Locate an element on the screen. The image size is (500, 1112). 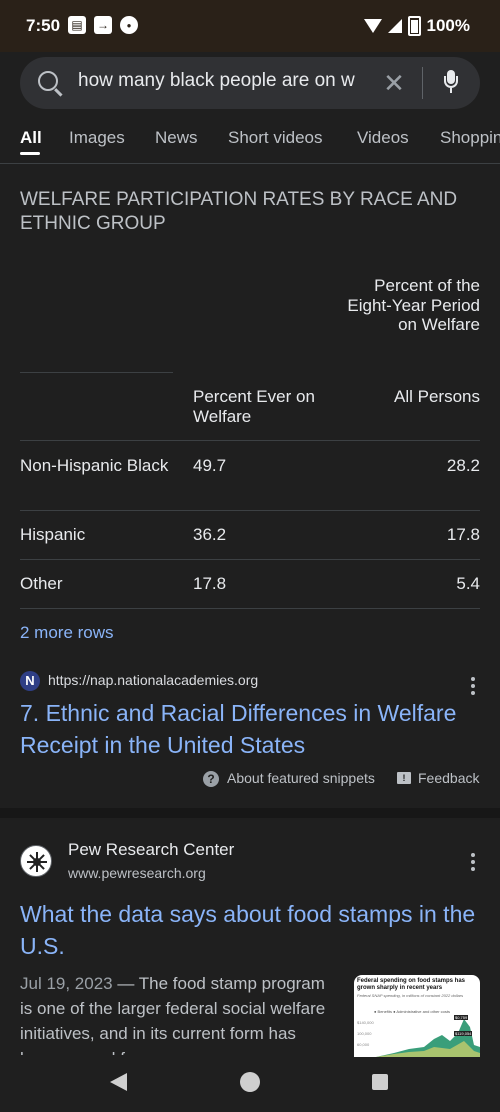
nap-favicon-icon: N is located at coordinates (30, 681).